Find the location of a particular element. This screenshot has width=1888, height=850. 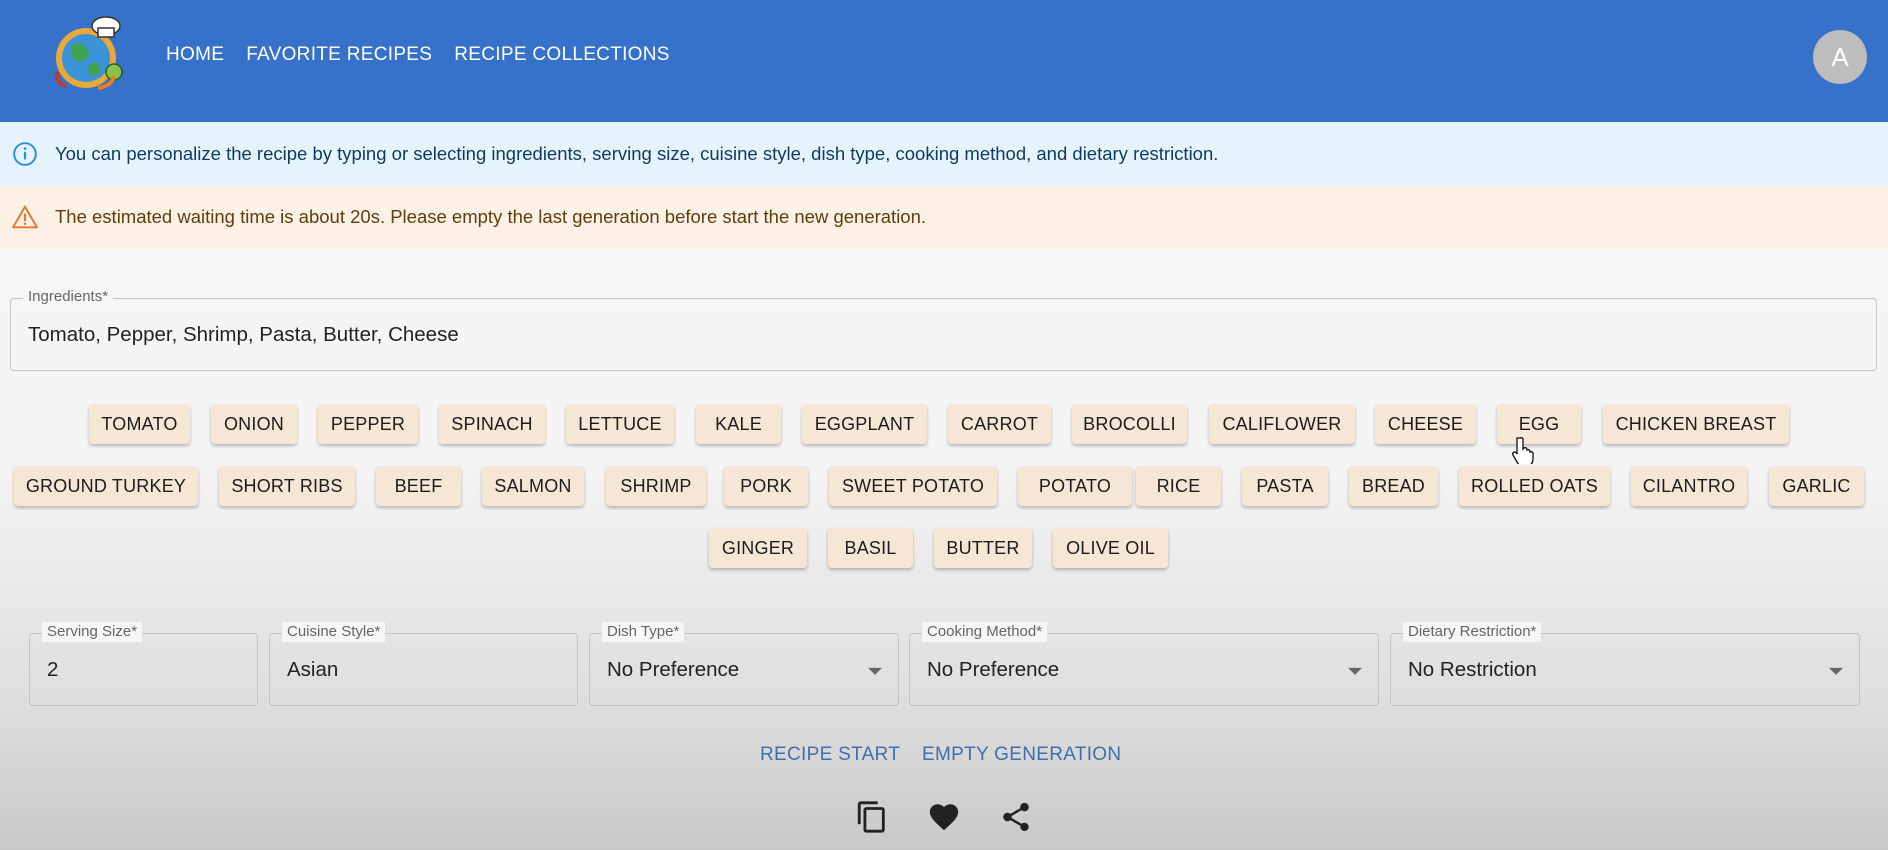

chip-sweet-potato: SWEET POTATO is located at coordinates (913, 486).